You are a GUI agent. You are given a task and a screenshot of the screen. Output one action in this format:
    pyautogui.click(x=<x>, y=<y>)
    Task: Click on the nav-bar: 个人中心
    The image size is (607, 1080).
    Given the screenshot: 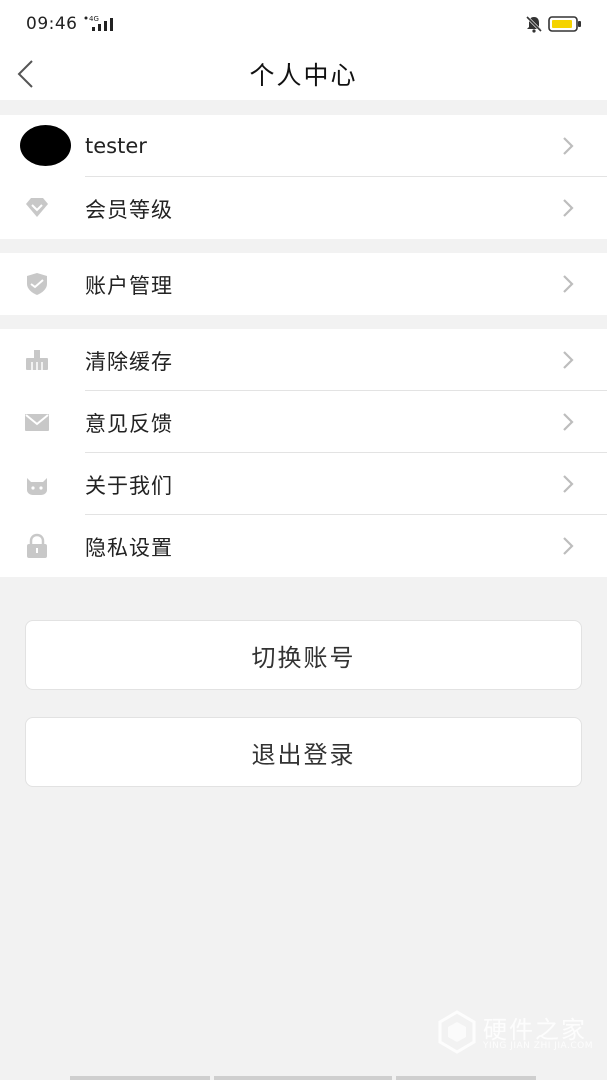 What is the action you would take?
    pyautogui.click(x=303, y=74)
    